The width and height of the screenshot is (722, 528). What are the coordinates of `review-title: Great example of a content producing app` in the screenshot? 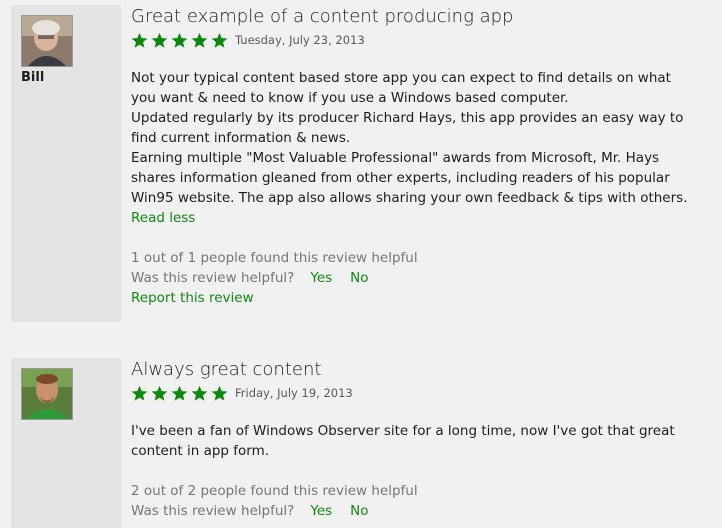 It's located at (322, 16).